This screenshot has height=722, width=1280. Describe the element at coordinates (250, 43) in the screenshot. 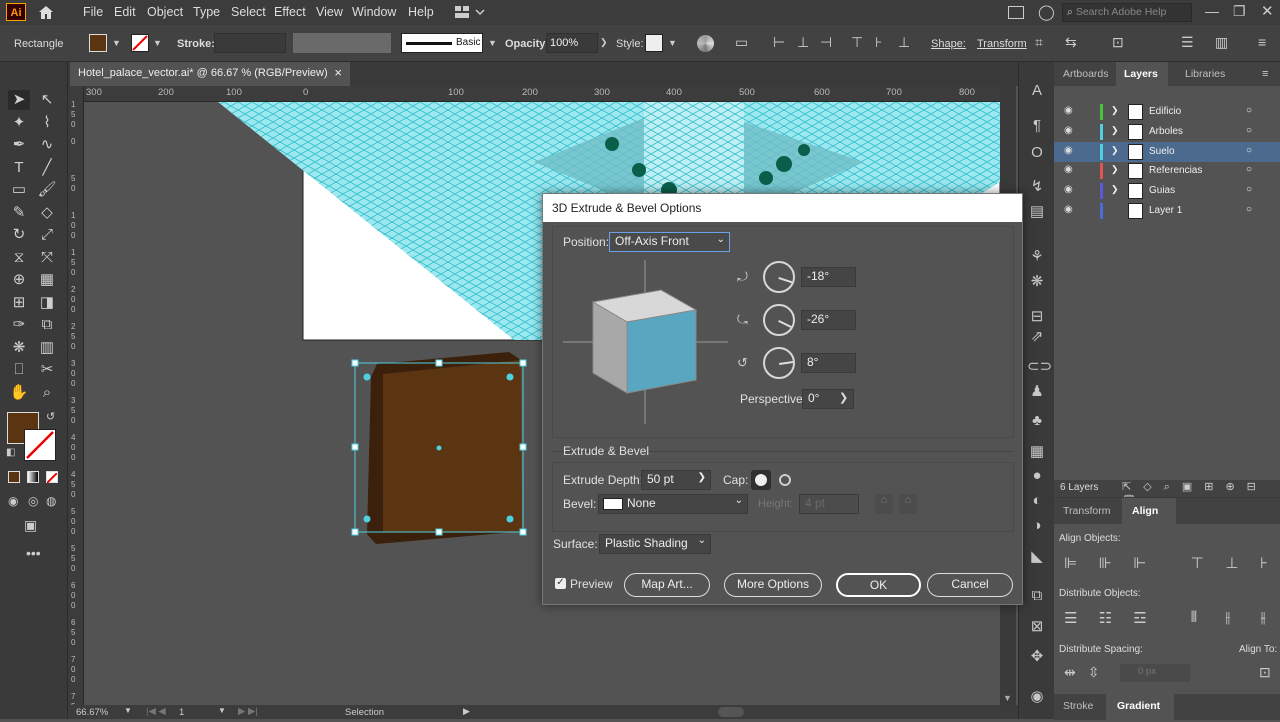

I see `stroke-weight-field` at that location.